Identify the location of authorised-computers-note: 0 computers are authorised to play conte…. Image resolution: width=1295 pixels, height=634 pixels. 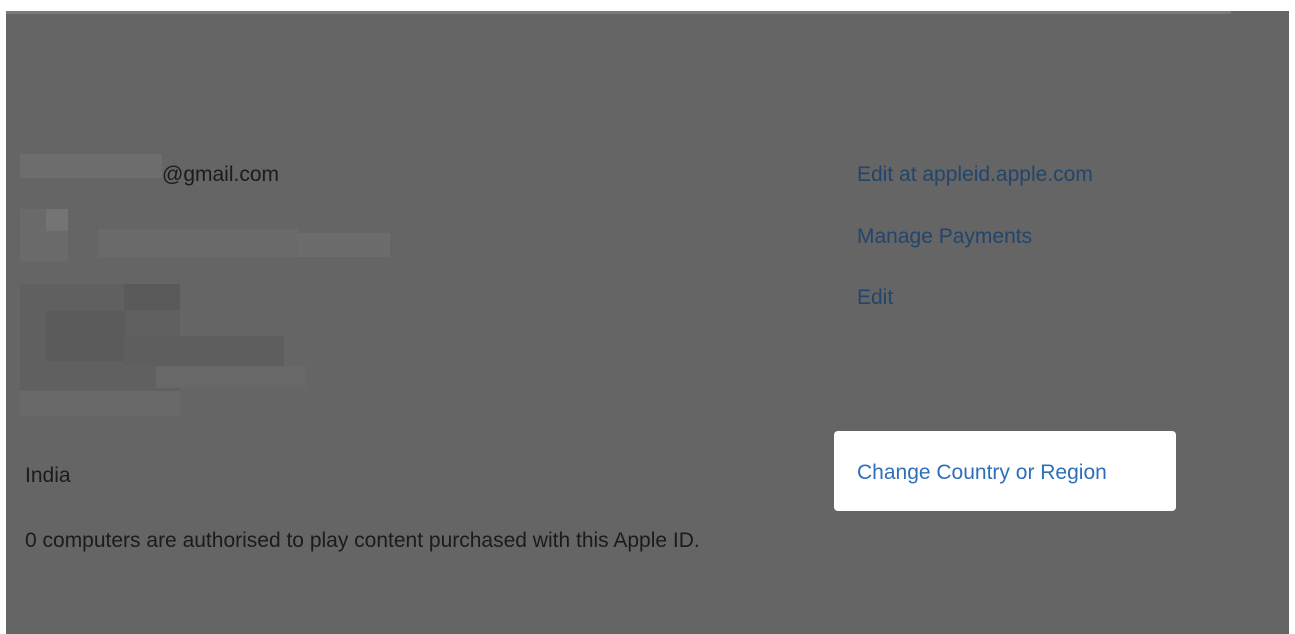
(362, 540).